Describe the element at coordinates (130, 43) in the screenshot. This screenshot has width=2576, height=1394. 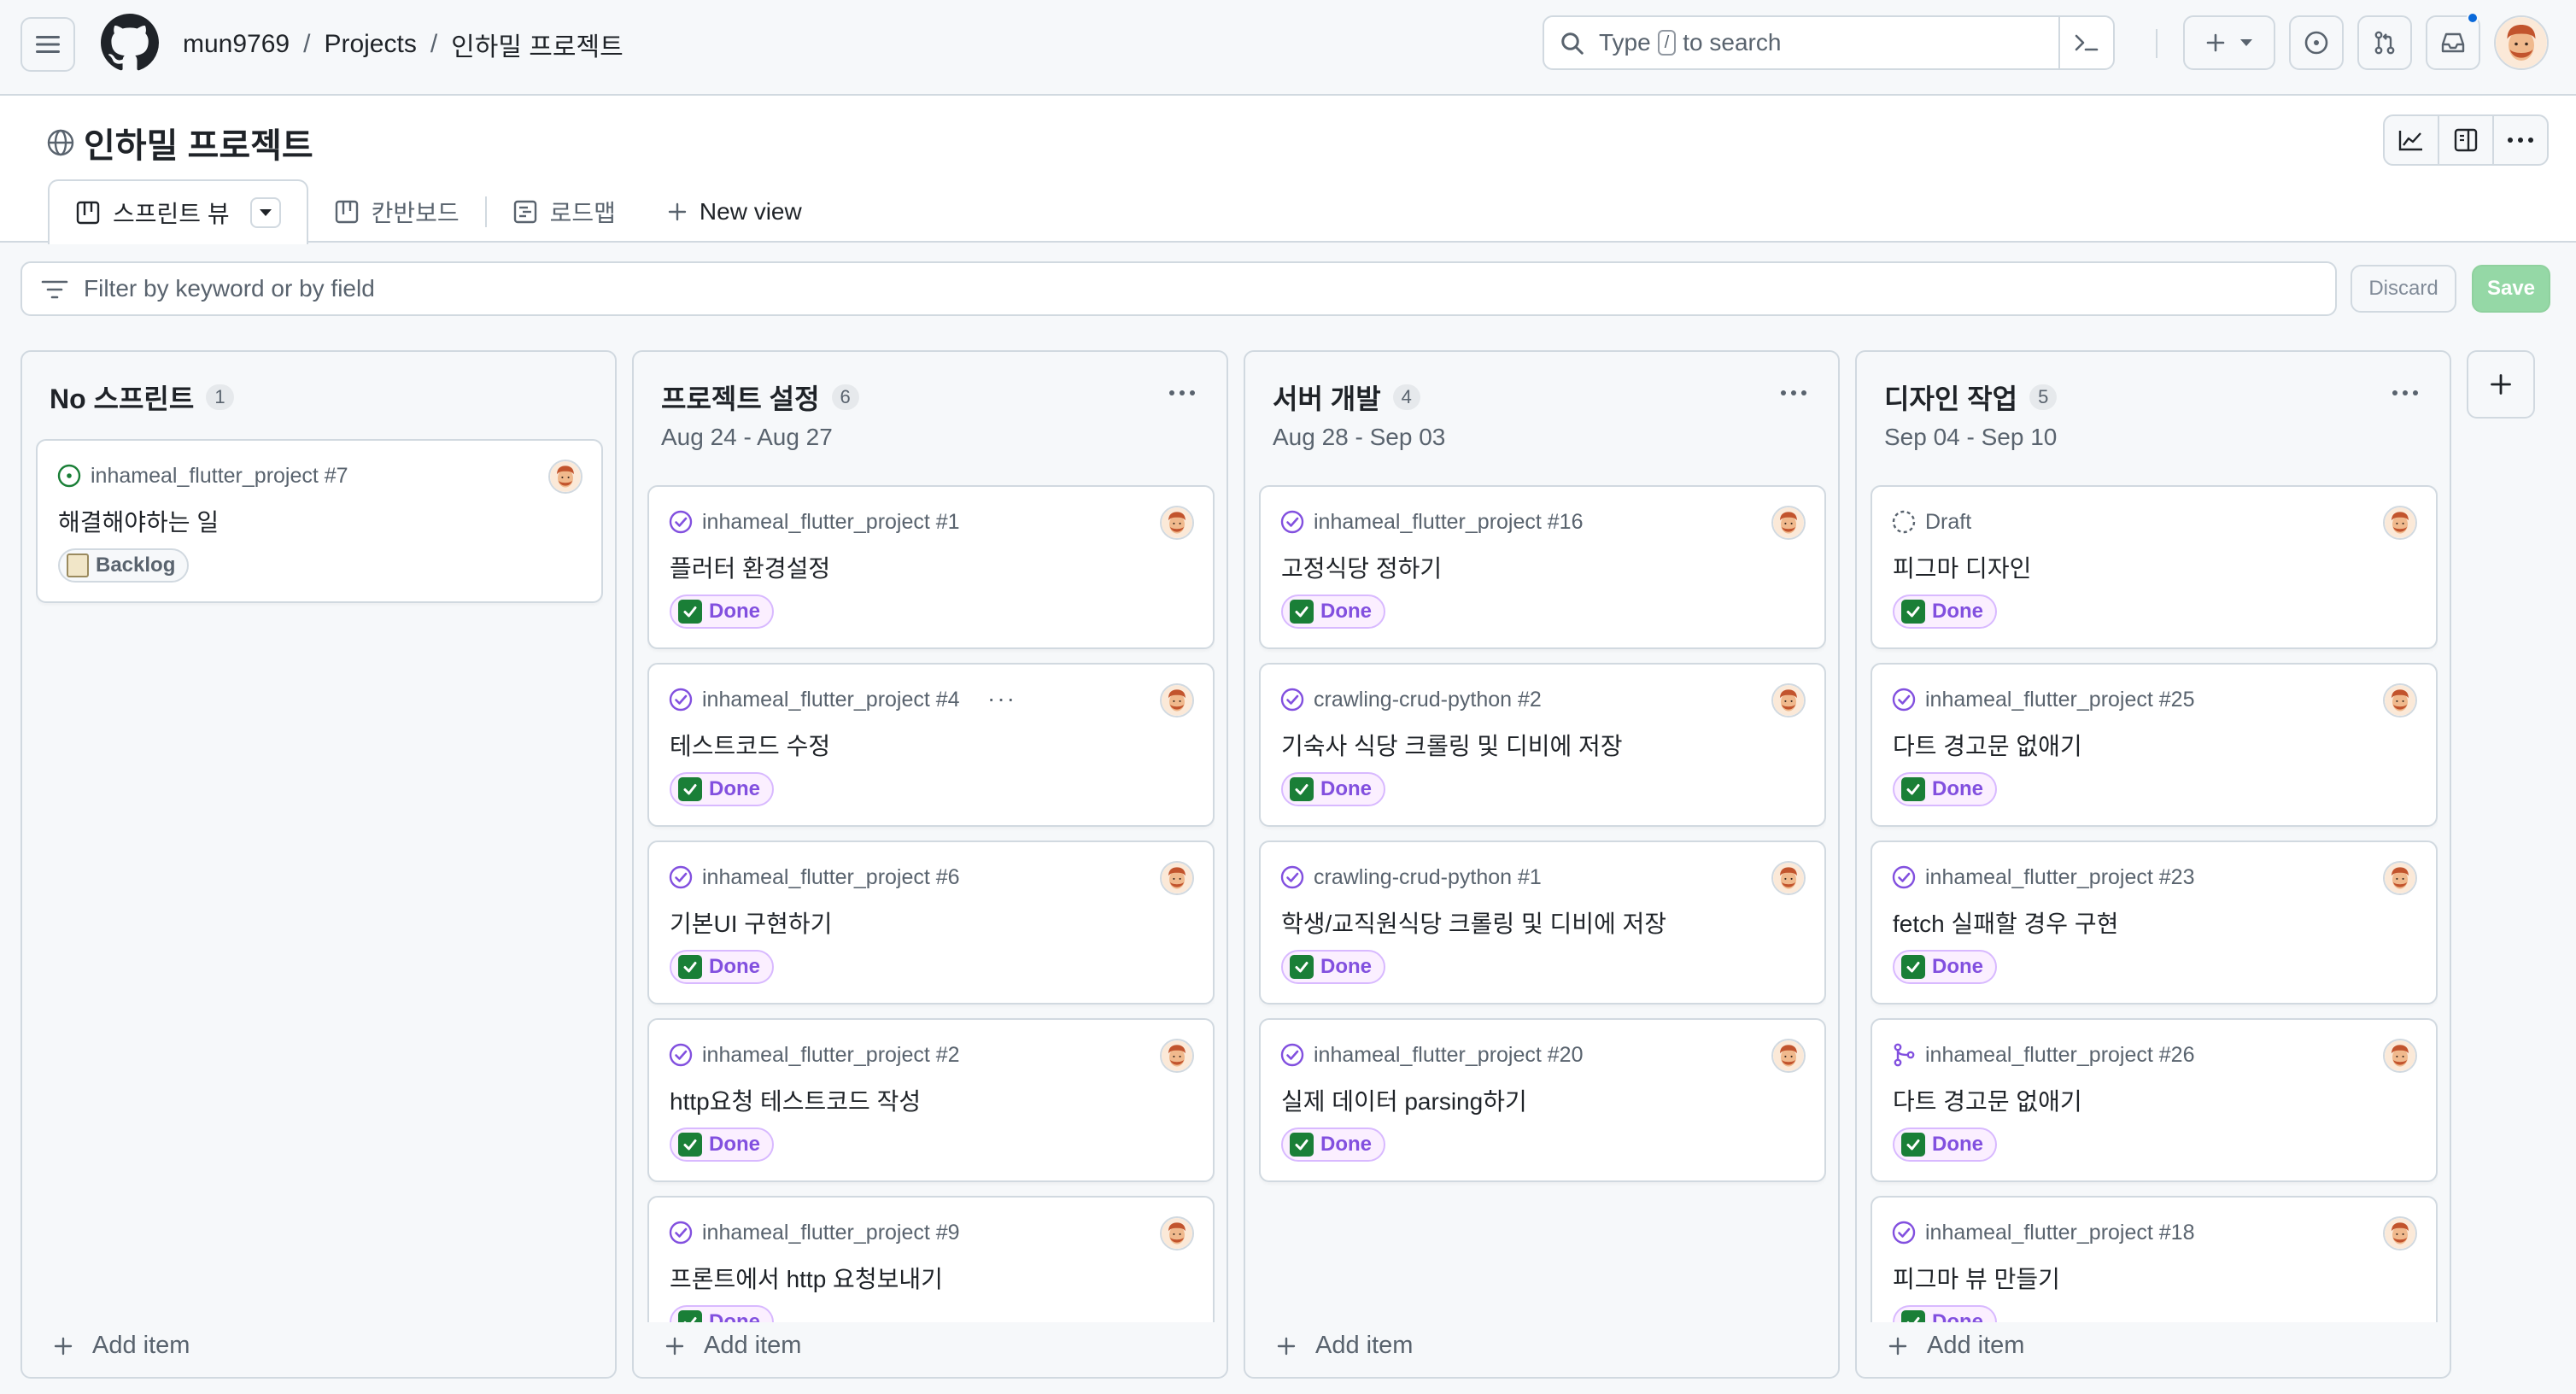
I see `github-logo-icon` at that location.